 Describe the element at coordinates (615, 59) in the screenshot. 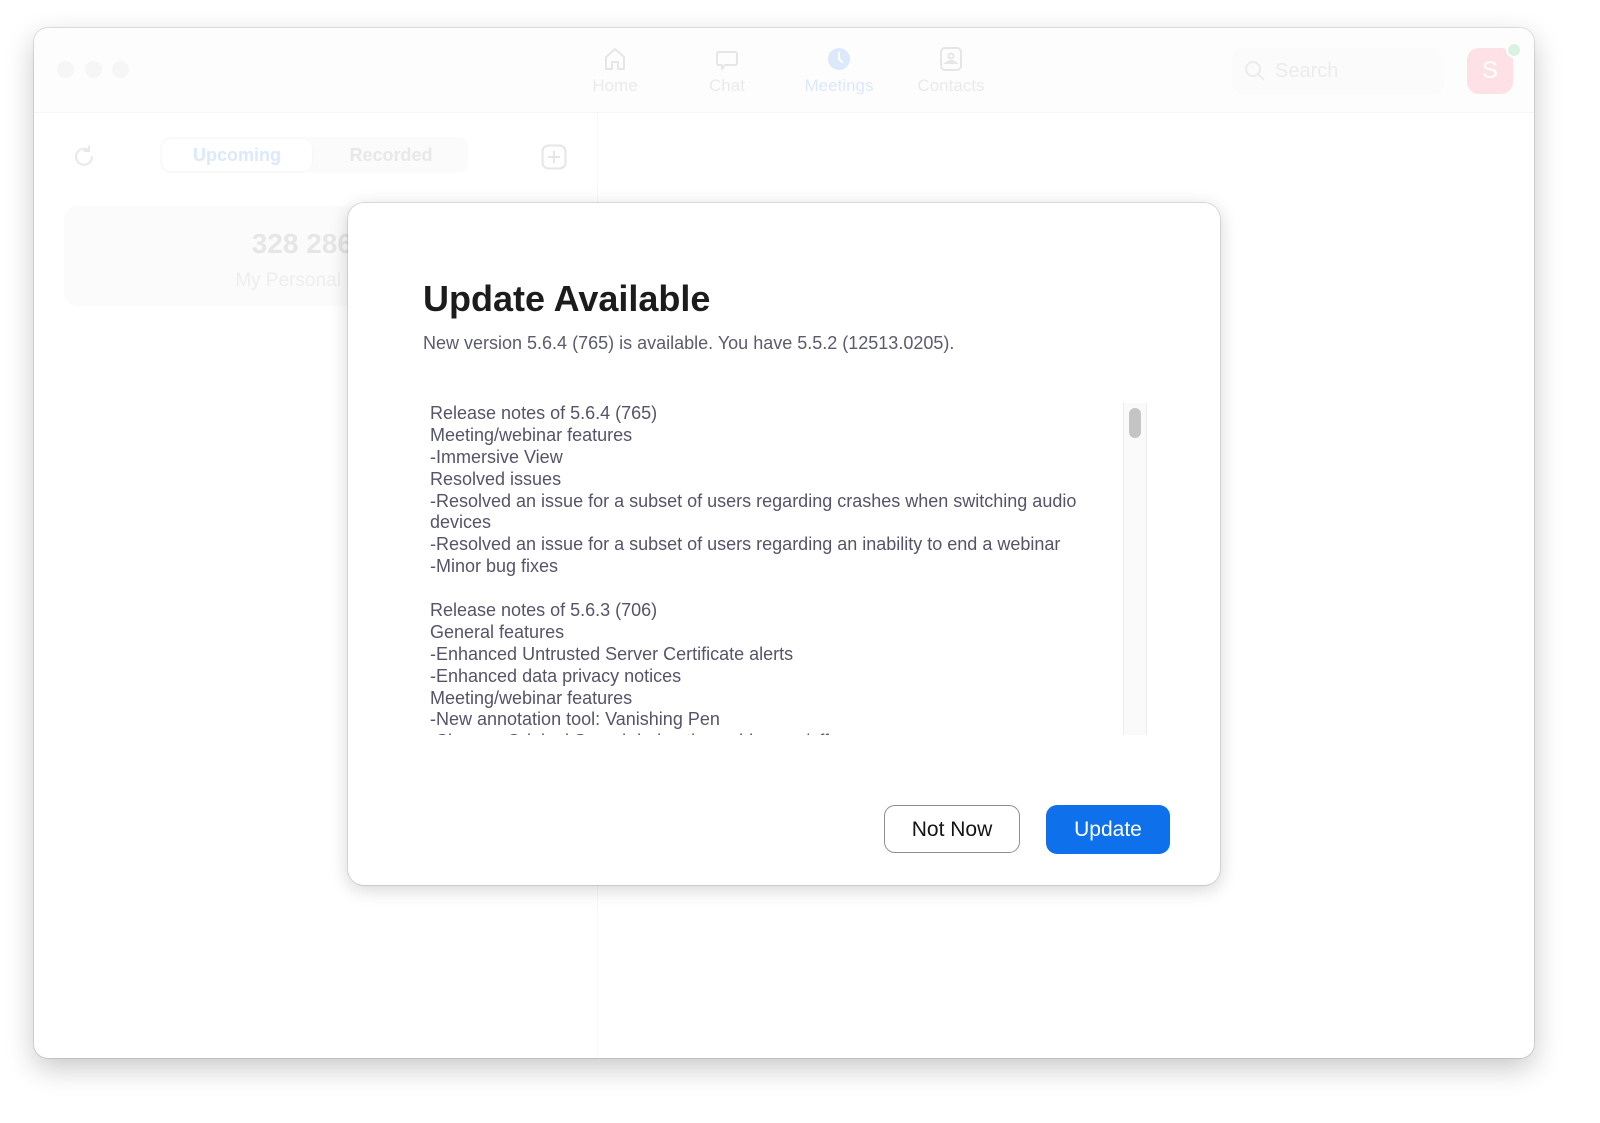

I see `home-icon` at that location.